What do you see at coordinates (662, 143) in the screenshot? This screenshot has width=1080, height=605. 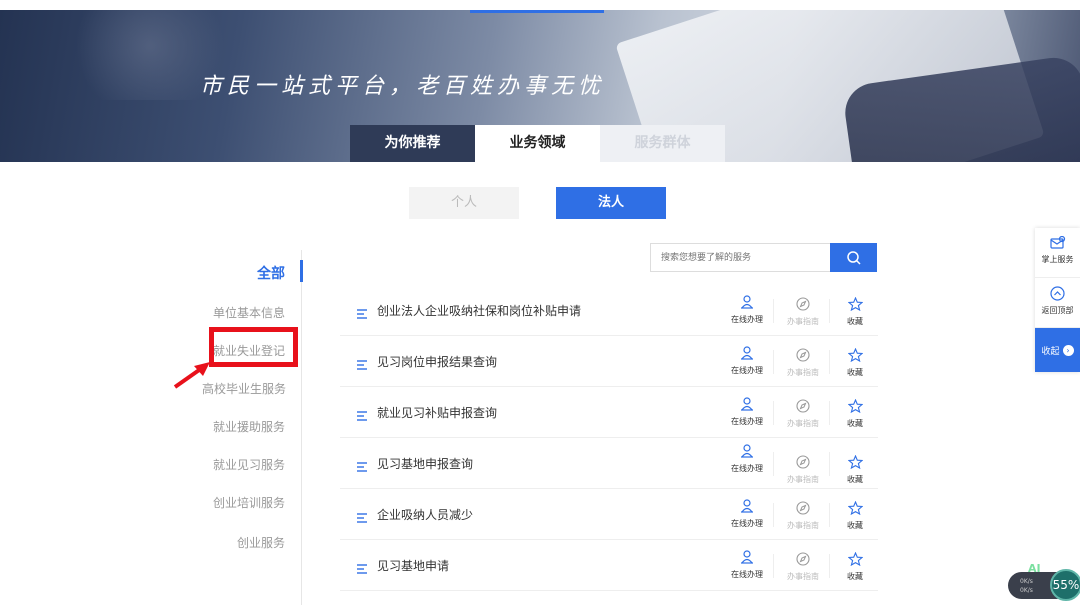 I see `tab-service-group: 服务群体` at bounding box center [662, 143].